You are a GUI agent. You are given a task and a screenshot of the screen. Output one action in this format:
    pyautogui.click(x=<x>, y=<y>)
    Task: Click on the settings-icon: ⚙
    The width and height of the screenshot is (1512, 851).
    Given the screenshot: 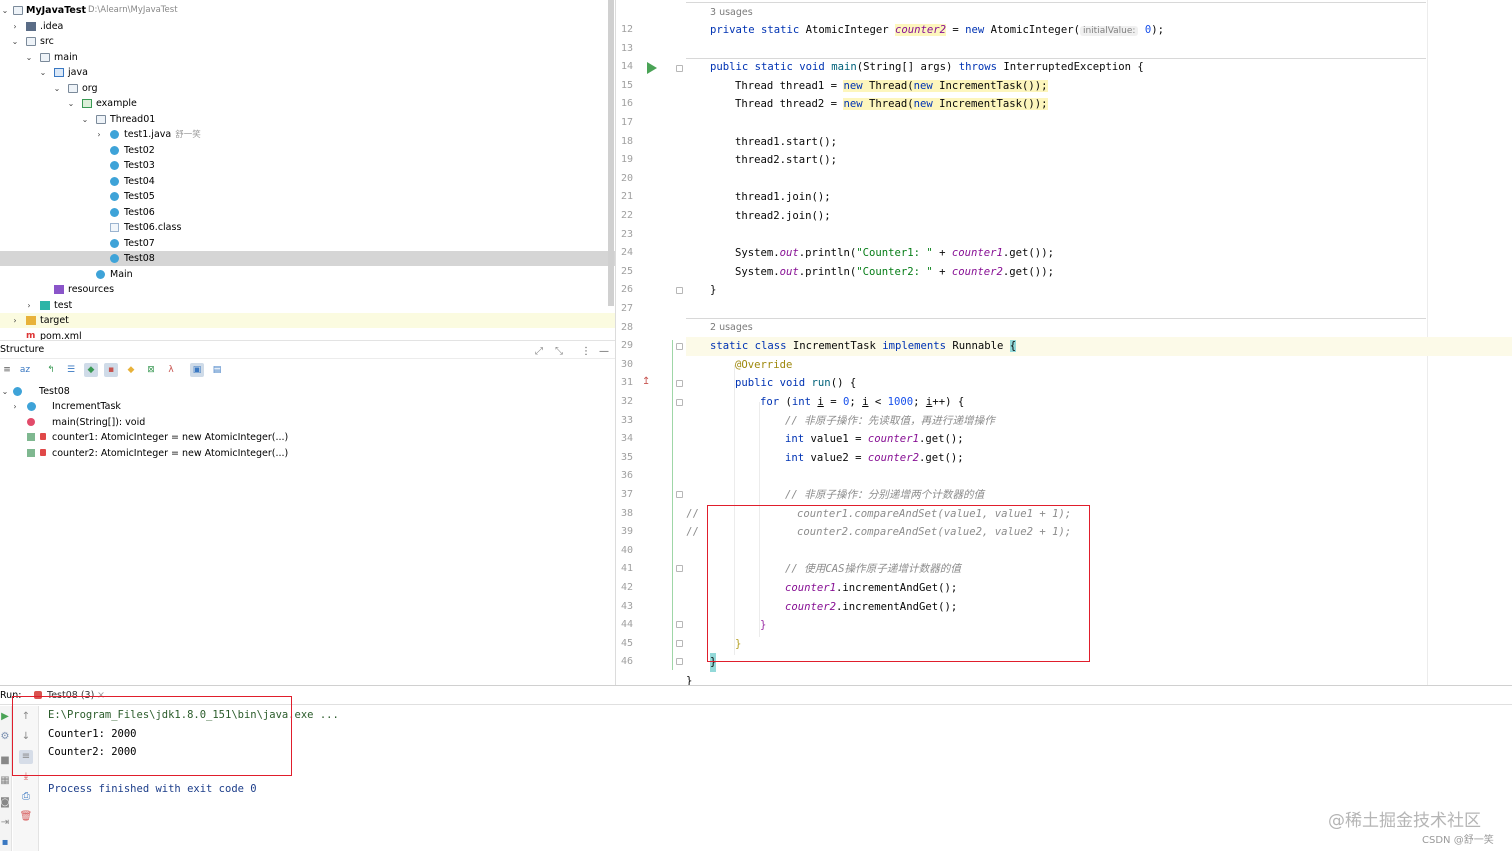 What is the action you would take?
    pyautogui.click(x=6, y=737)
    